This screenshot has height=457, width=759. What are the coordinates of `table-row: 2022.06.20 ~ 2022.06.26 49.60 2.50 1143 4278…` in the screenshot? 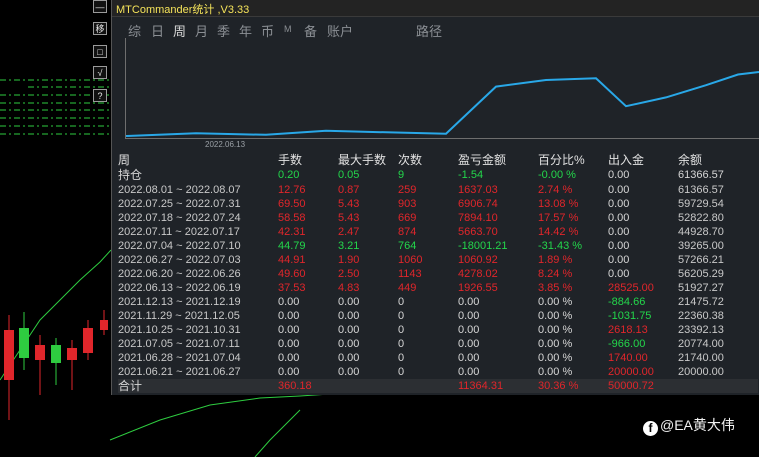 It's located at (438, 274).